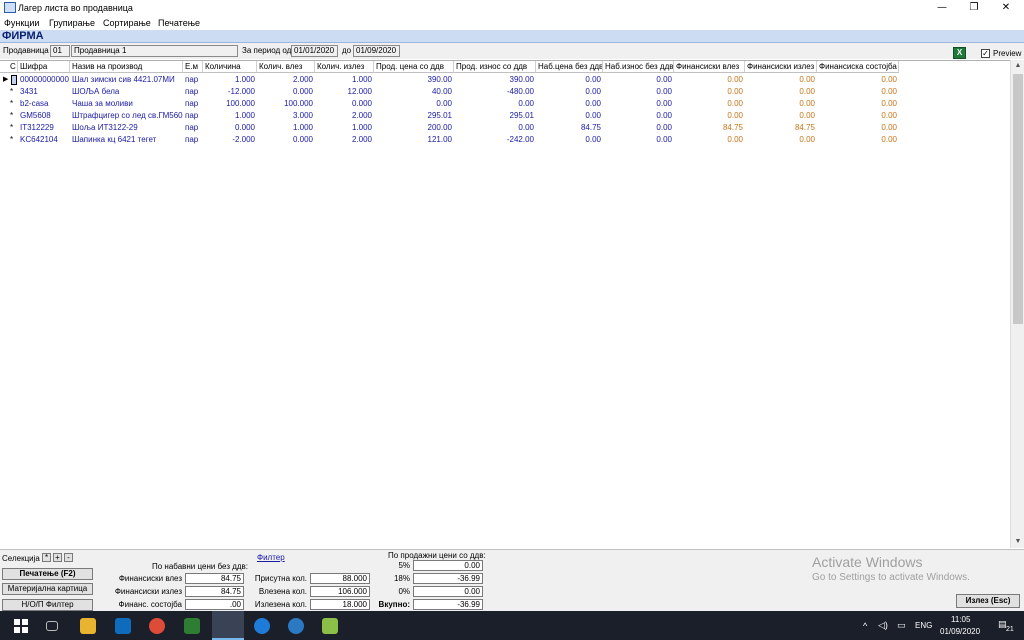 This screenshot has width=1024, height=640. Describe the element at coordinates (376, 51) in the screenshot. I see `date-to-field: 01/09/2020` at that location.